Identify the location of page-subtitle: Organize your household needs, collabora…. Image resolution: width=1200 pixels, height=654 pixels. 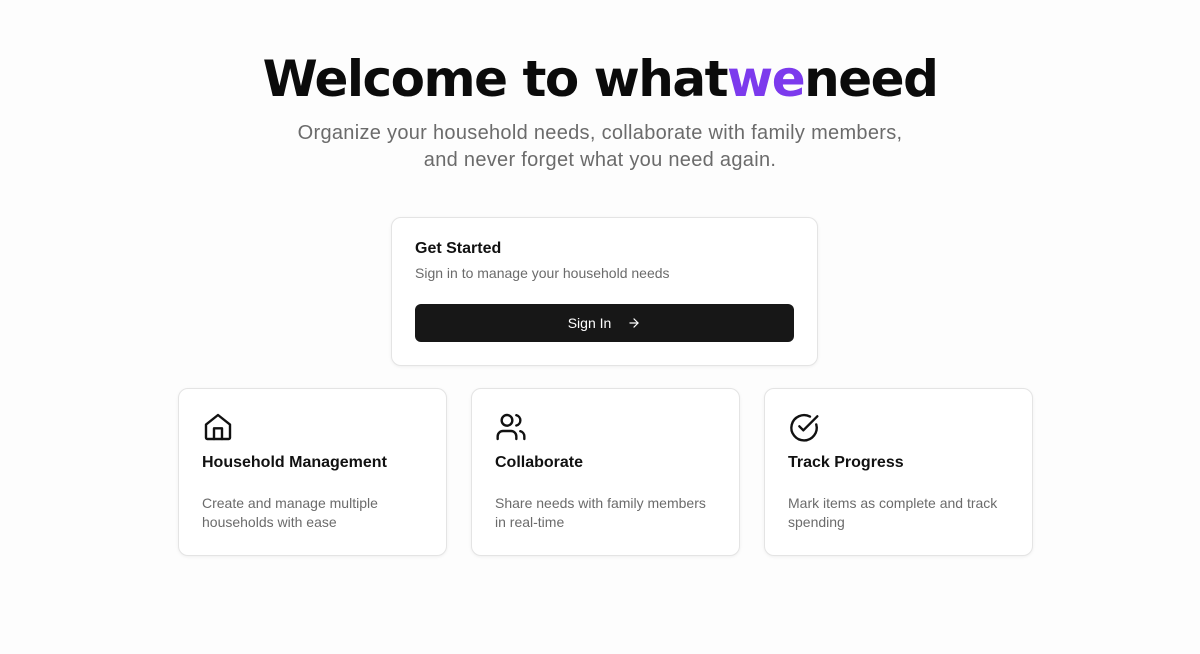
(600, 146).